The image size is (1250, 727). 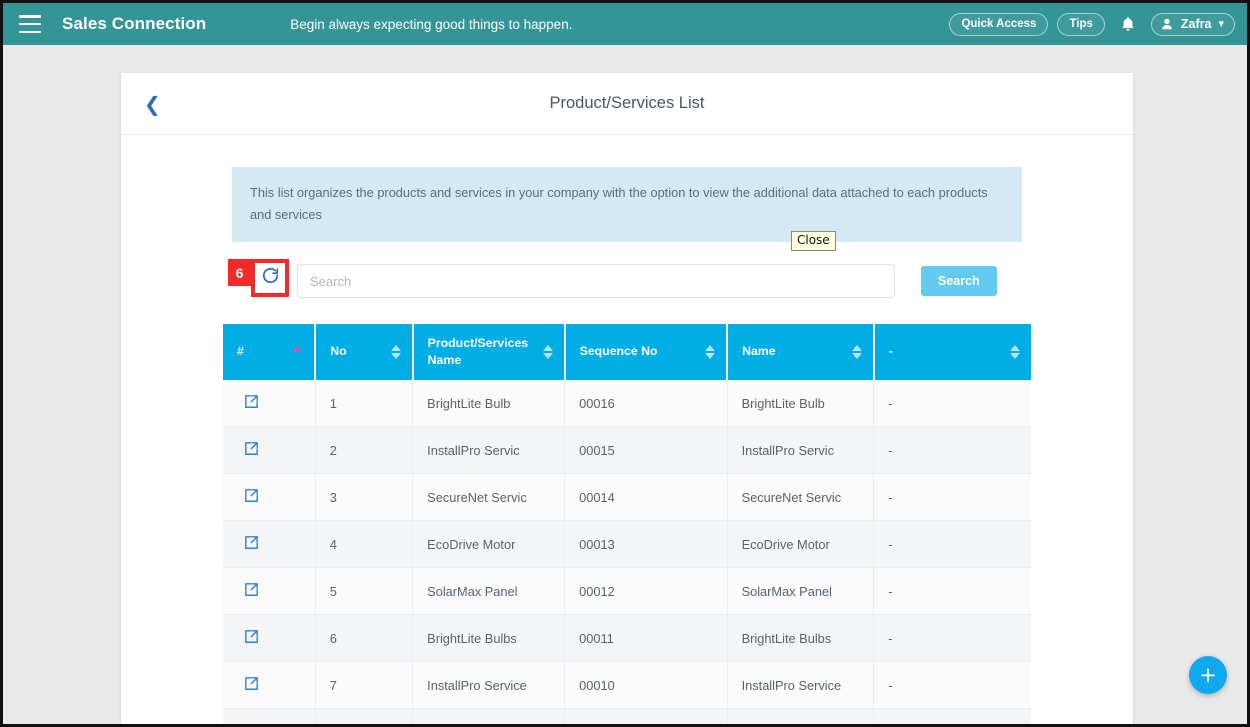 What do you see at coordinates (646, 544) in the screenshot?
I see `cell-sequence-no: 00013` at bounding box center [646, 544].